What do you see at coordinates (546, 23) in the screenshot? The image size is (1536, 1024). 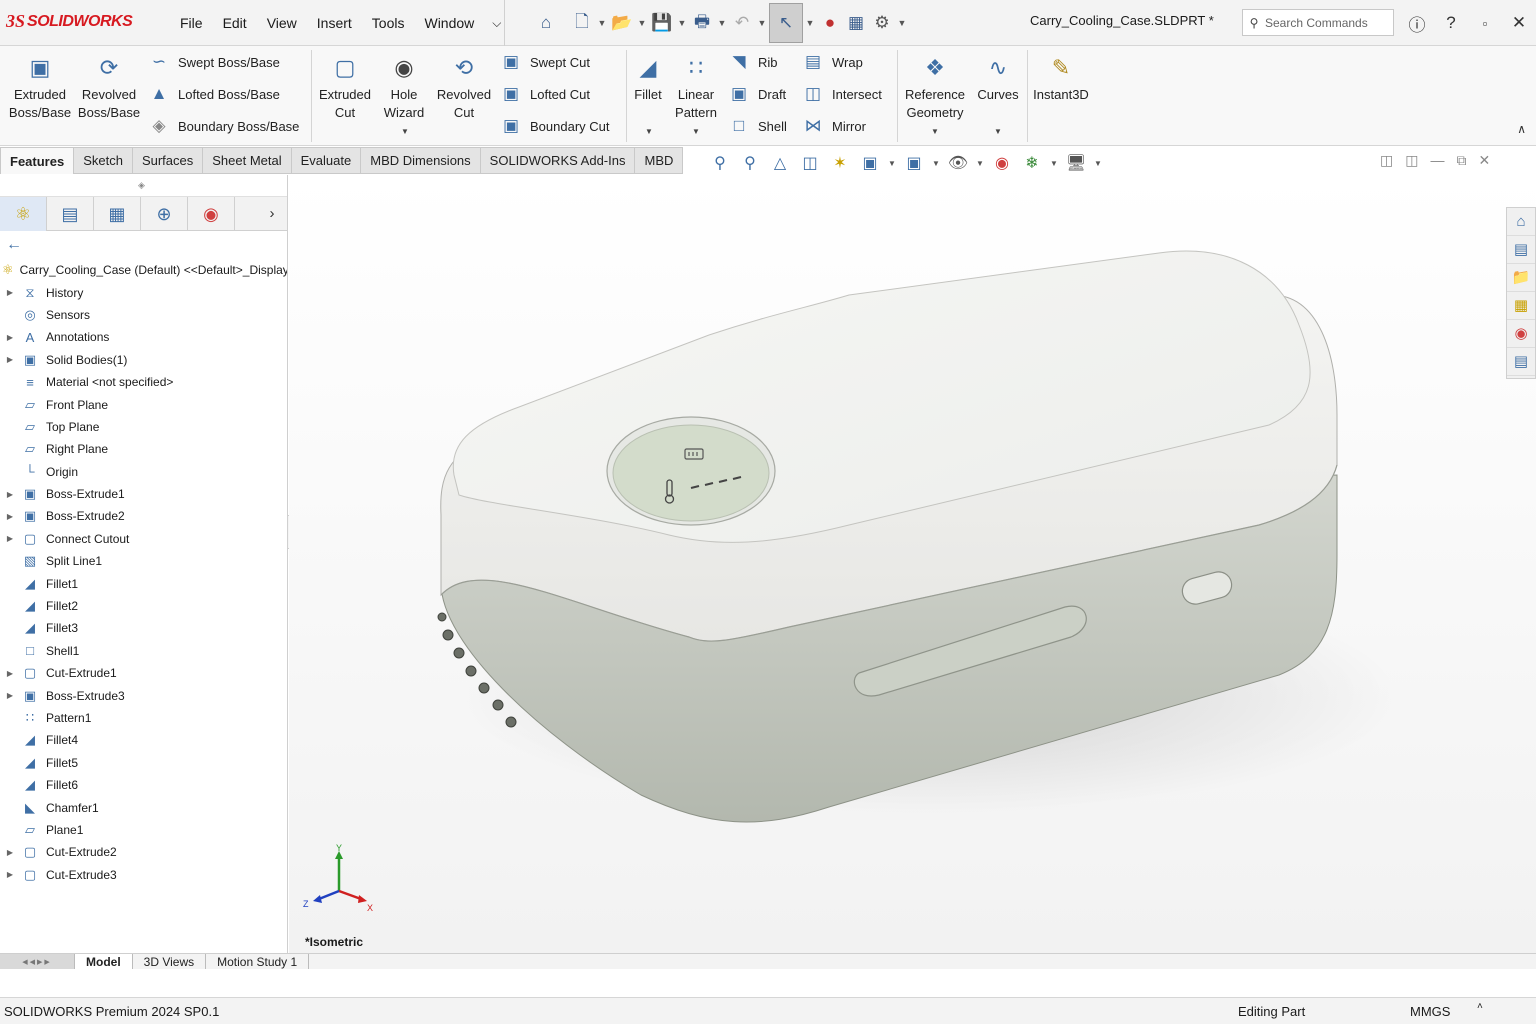 I see `home-icon: ⌂` at bounding box center [546, 23].